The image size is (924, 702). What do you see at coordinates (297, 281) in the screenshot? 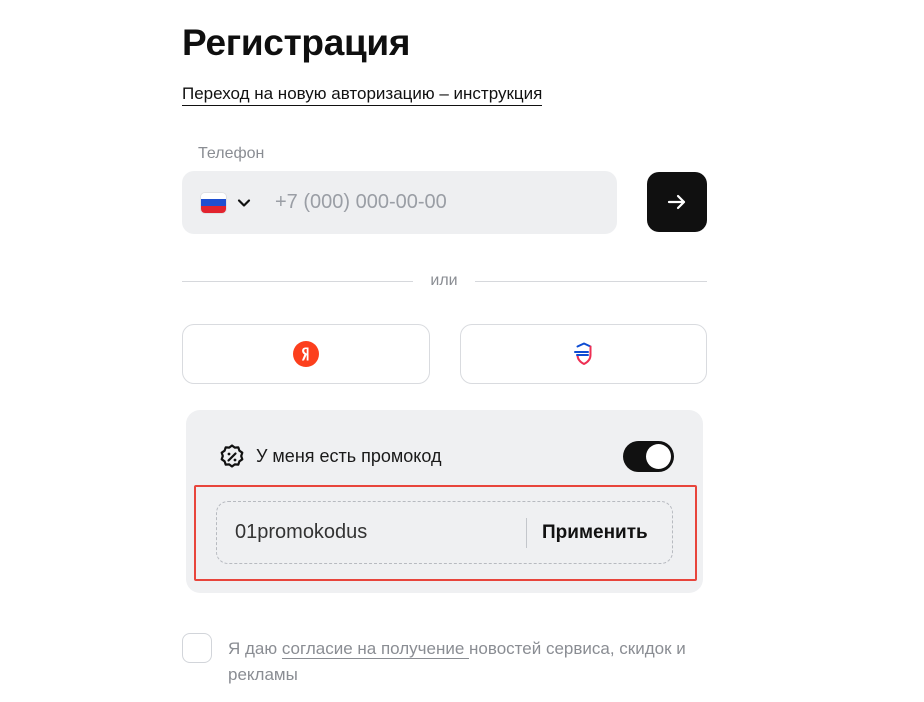
I see `divider-line-left` at bounding box center [297, 281].